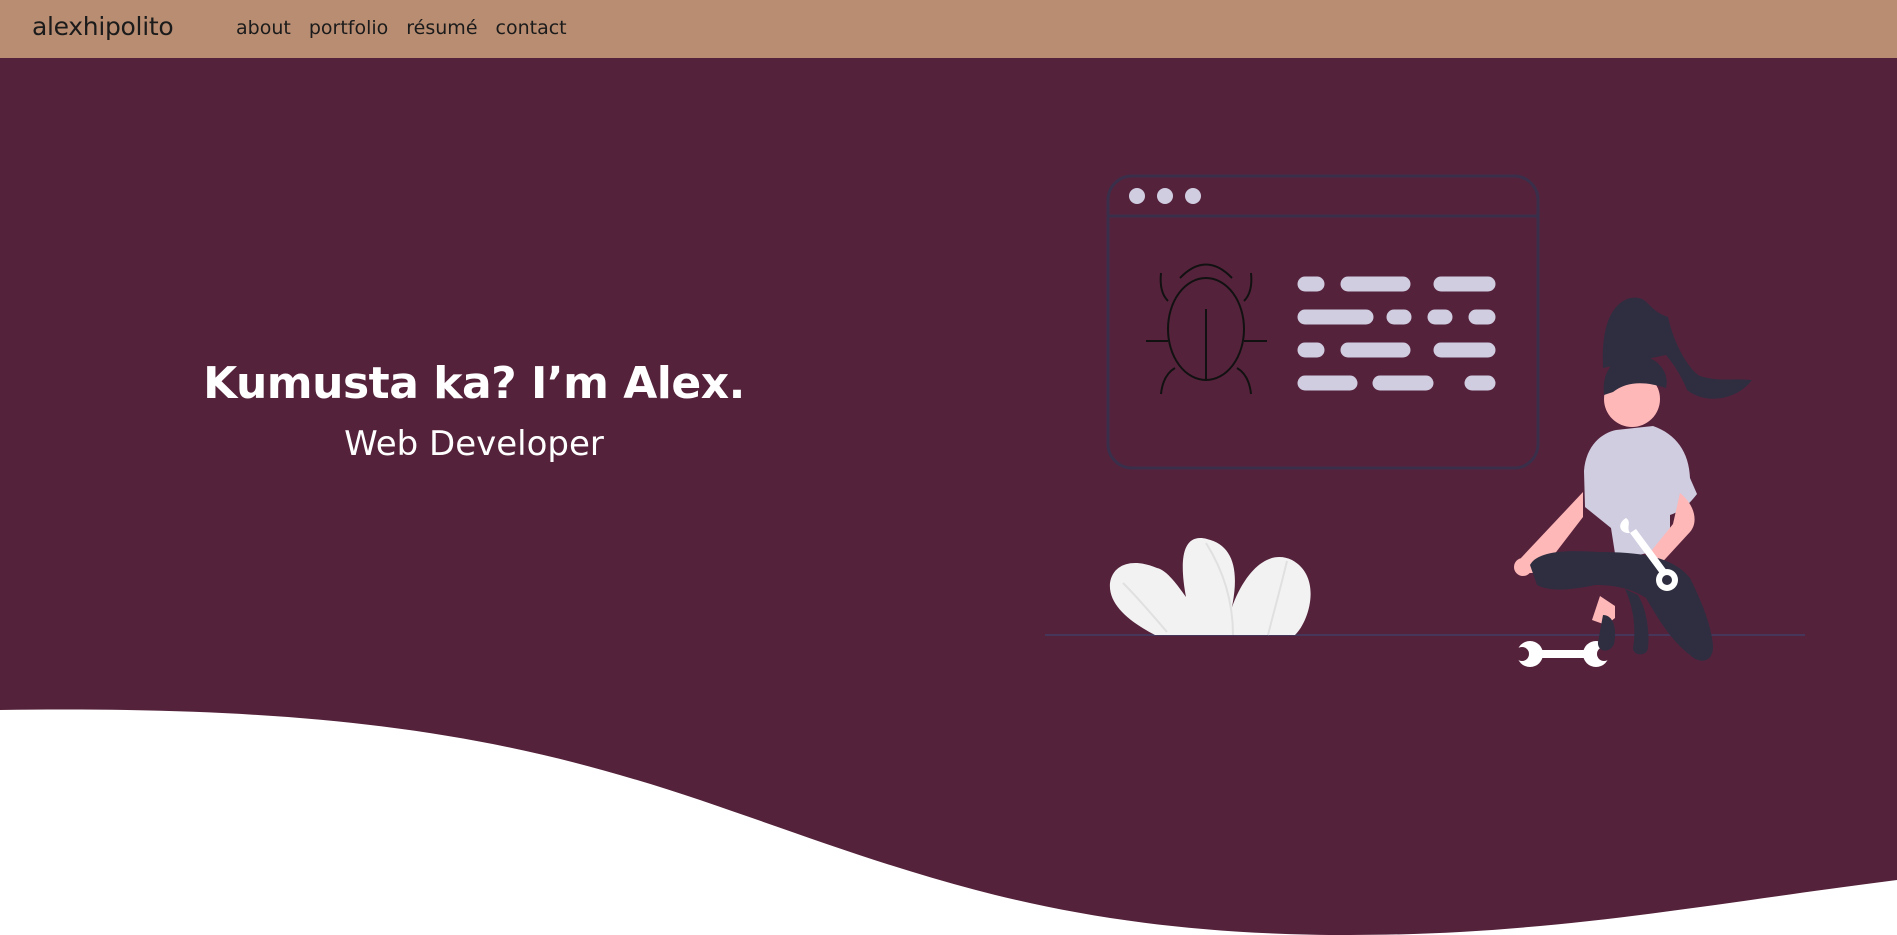 The width and height of the screenshot is (1897, 935). Describe the element at coordinates (474, 383) in the screenshot. I see `hero-title: Kumusta ka? I’m Alex.` at that location.